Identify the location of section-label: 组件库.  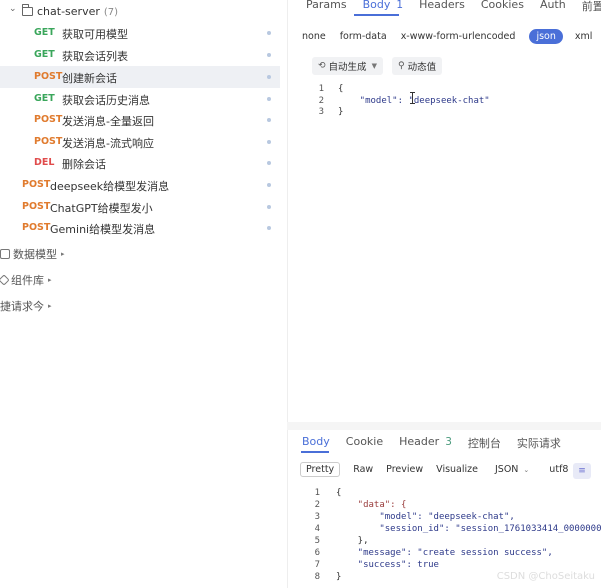
(27, 280).